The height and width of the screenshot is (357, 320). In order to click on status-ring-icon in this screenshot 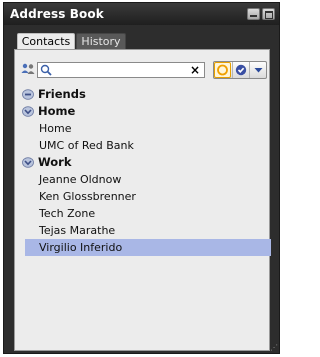, I will do `click(222, 70)`.